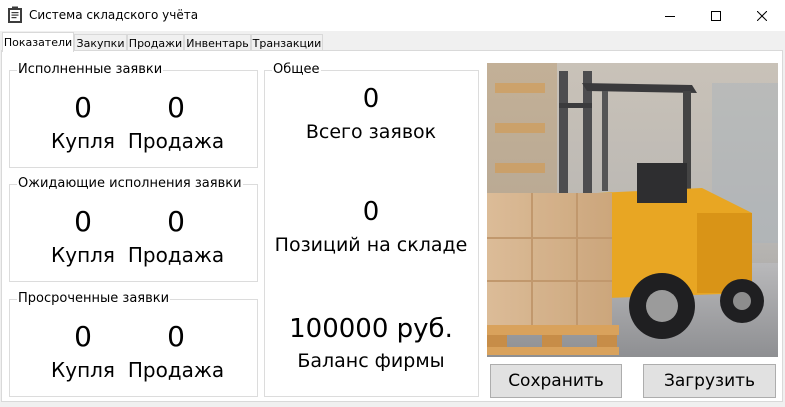 The height and width of the screenshot is (407, 785). Describe the element at coordinates (371, 329) in the screenshot. I see `balance-value: 100000 руб.` at that location.